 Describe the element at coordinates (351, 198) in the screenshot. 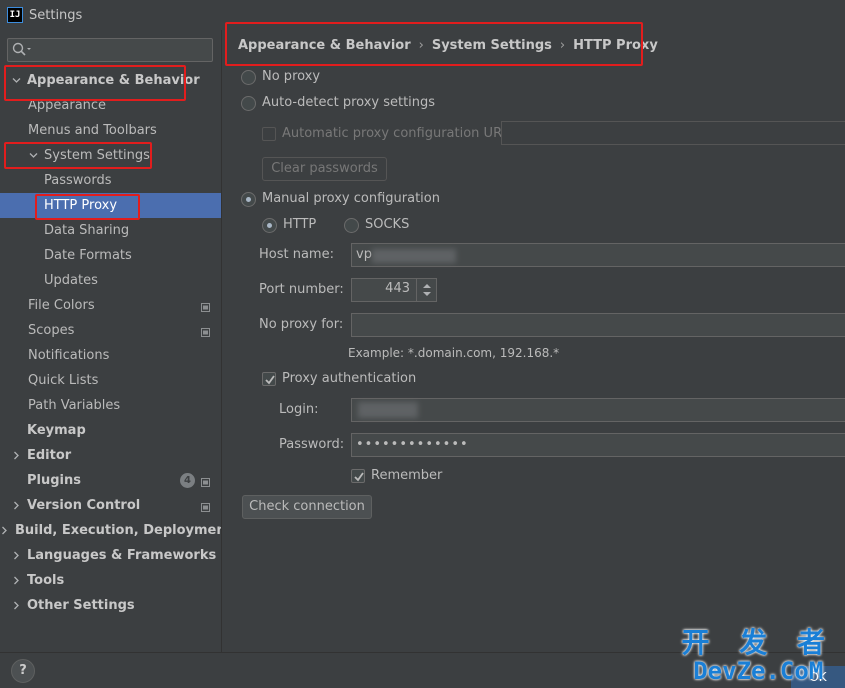

I see `manual-proxy-label: Manual proxy configuration` at that location.